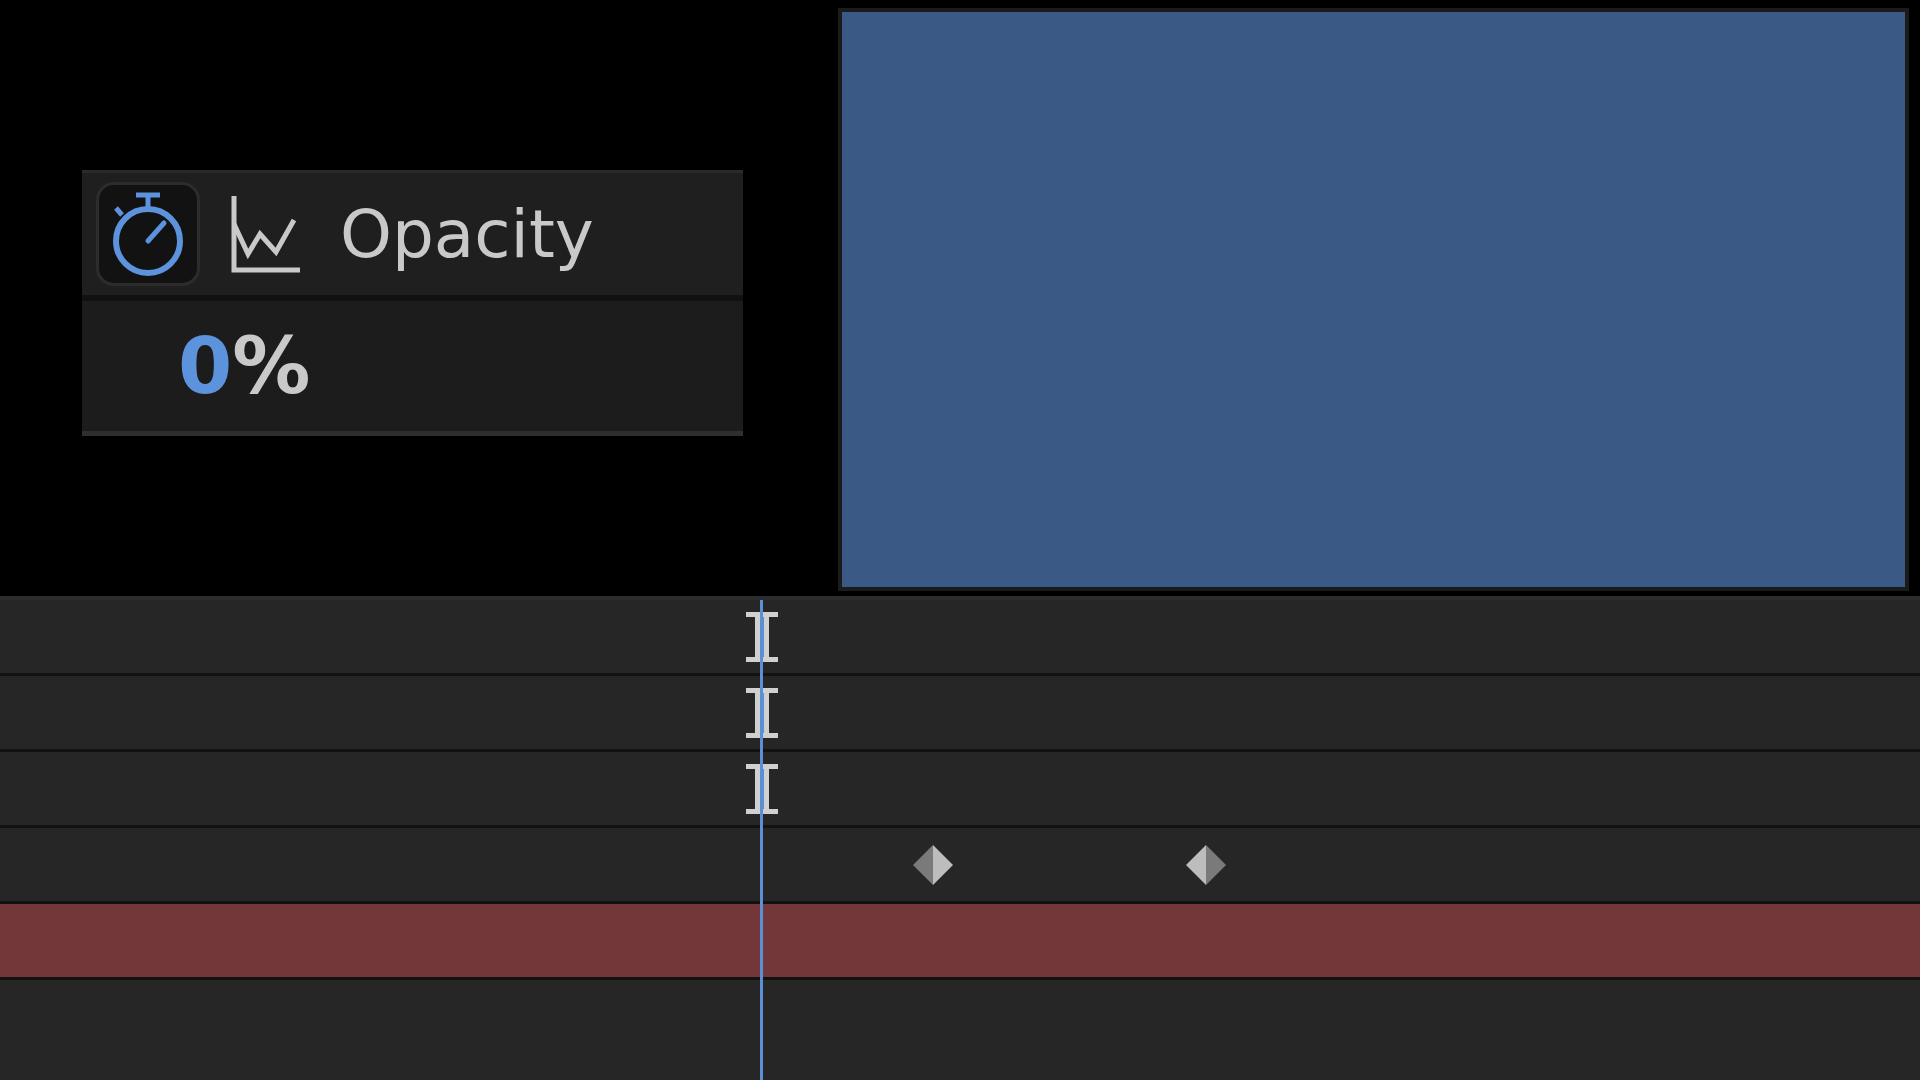 This screenshot has height=1080, width=1920. Describe the element at coordinates (266, 234) in the screenshot. I see `graph-icon` at that location.